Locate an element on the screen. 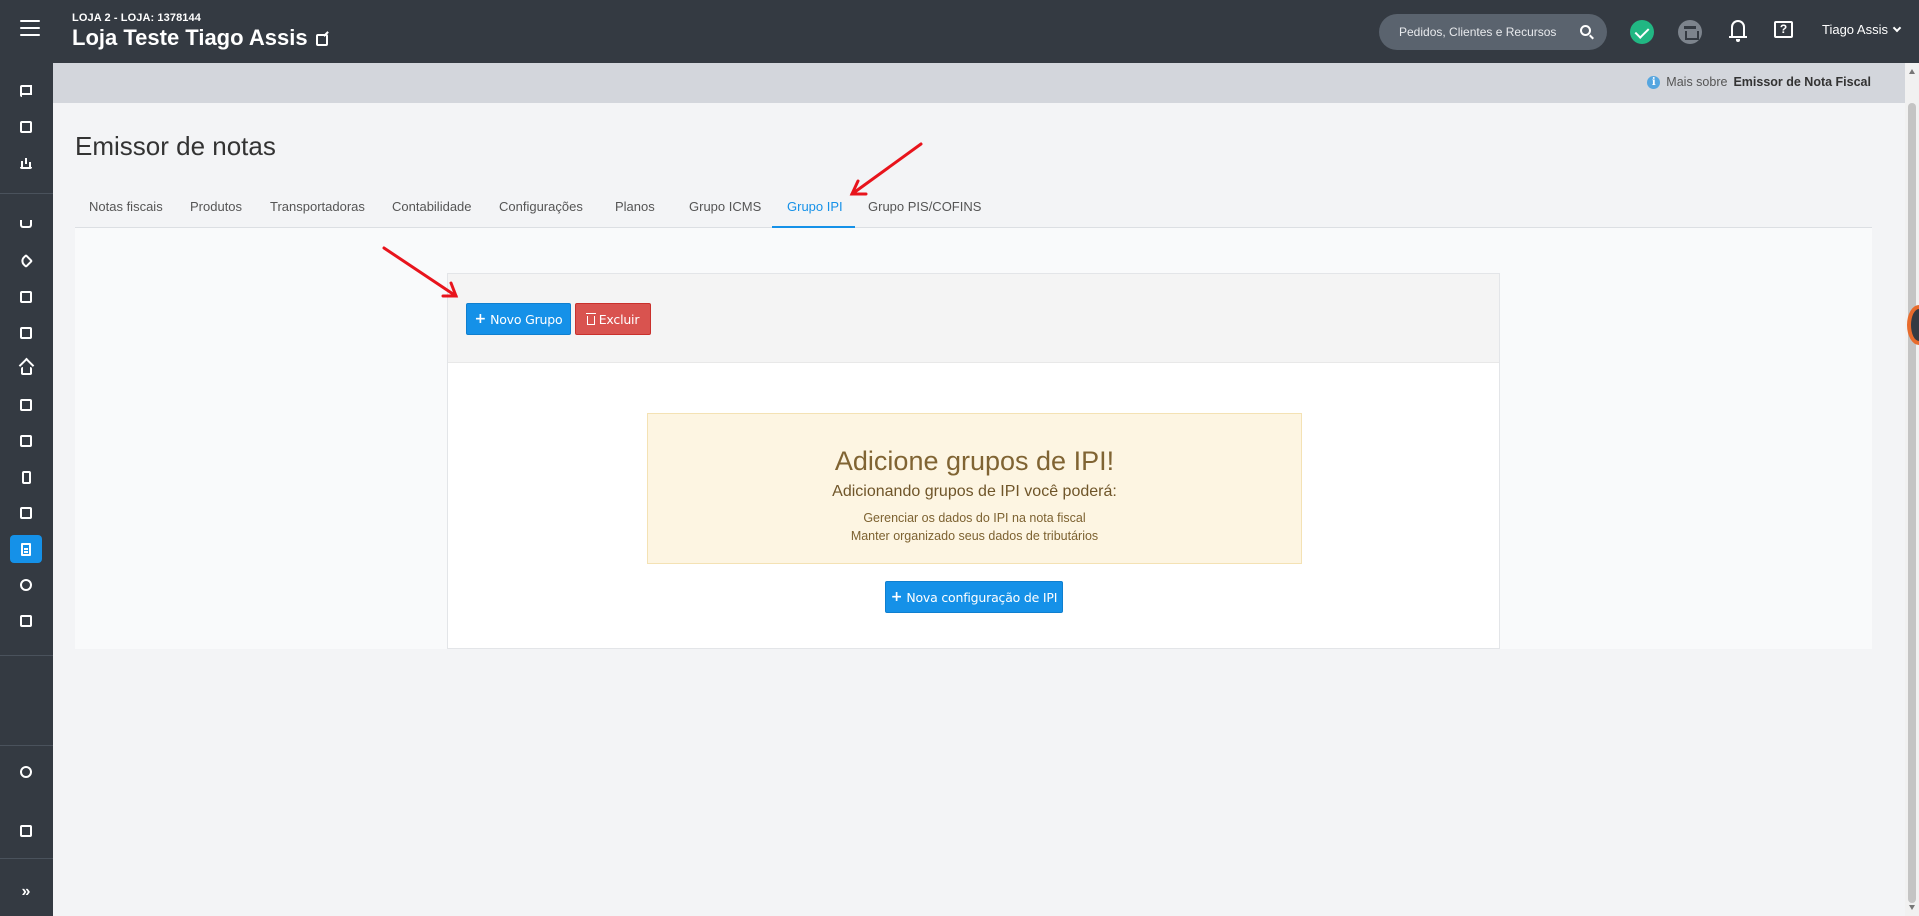 This screenshot has width=1919, height=916. empty-state-bullet: Gerenciar os dados do IPI na nota fiscal is located at coordinates (974, 518).